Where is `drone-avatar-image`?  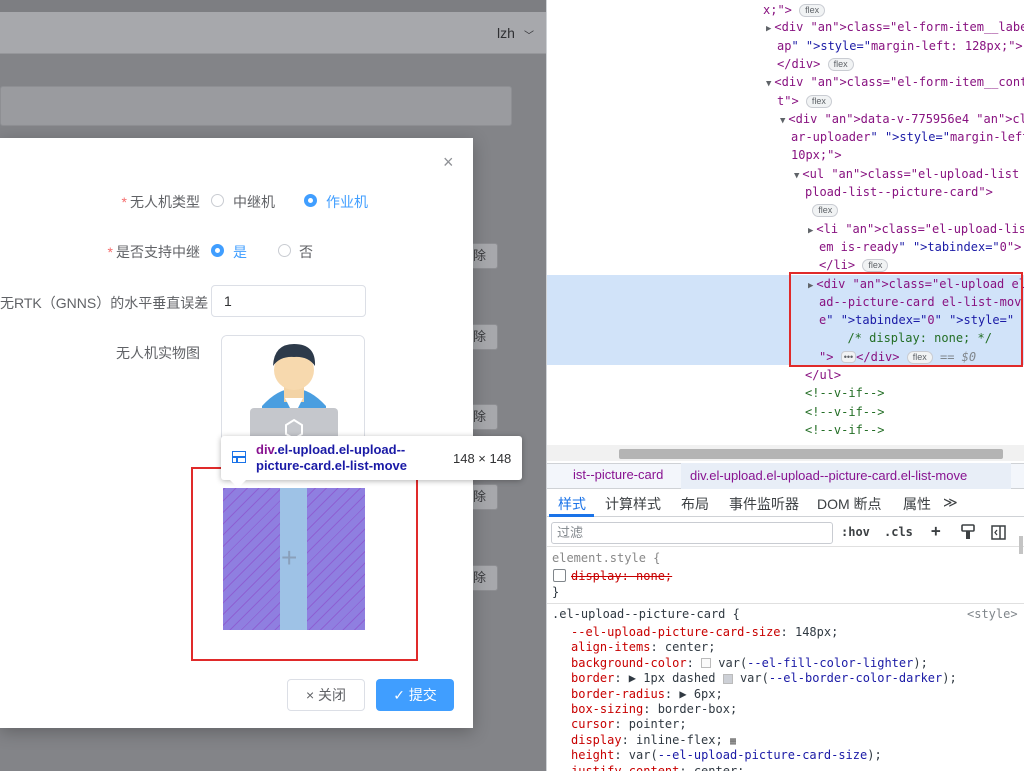 drone-avatar-image is located at coordinates (293, 391).